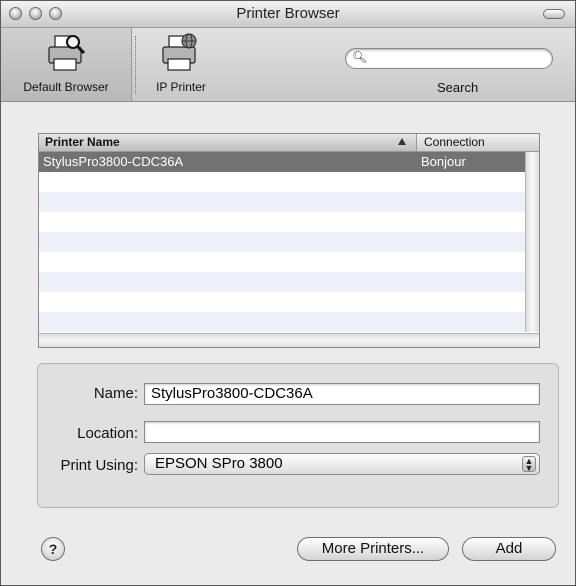 The image size is (576, 586). What do you see at coordinates (113, 161) in the screenshot?
I see `printer-name-cell: StylusPro3800-CDC36A` at bounding box center [113, 161].